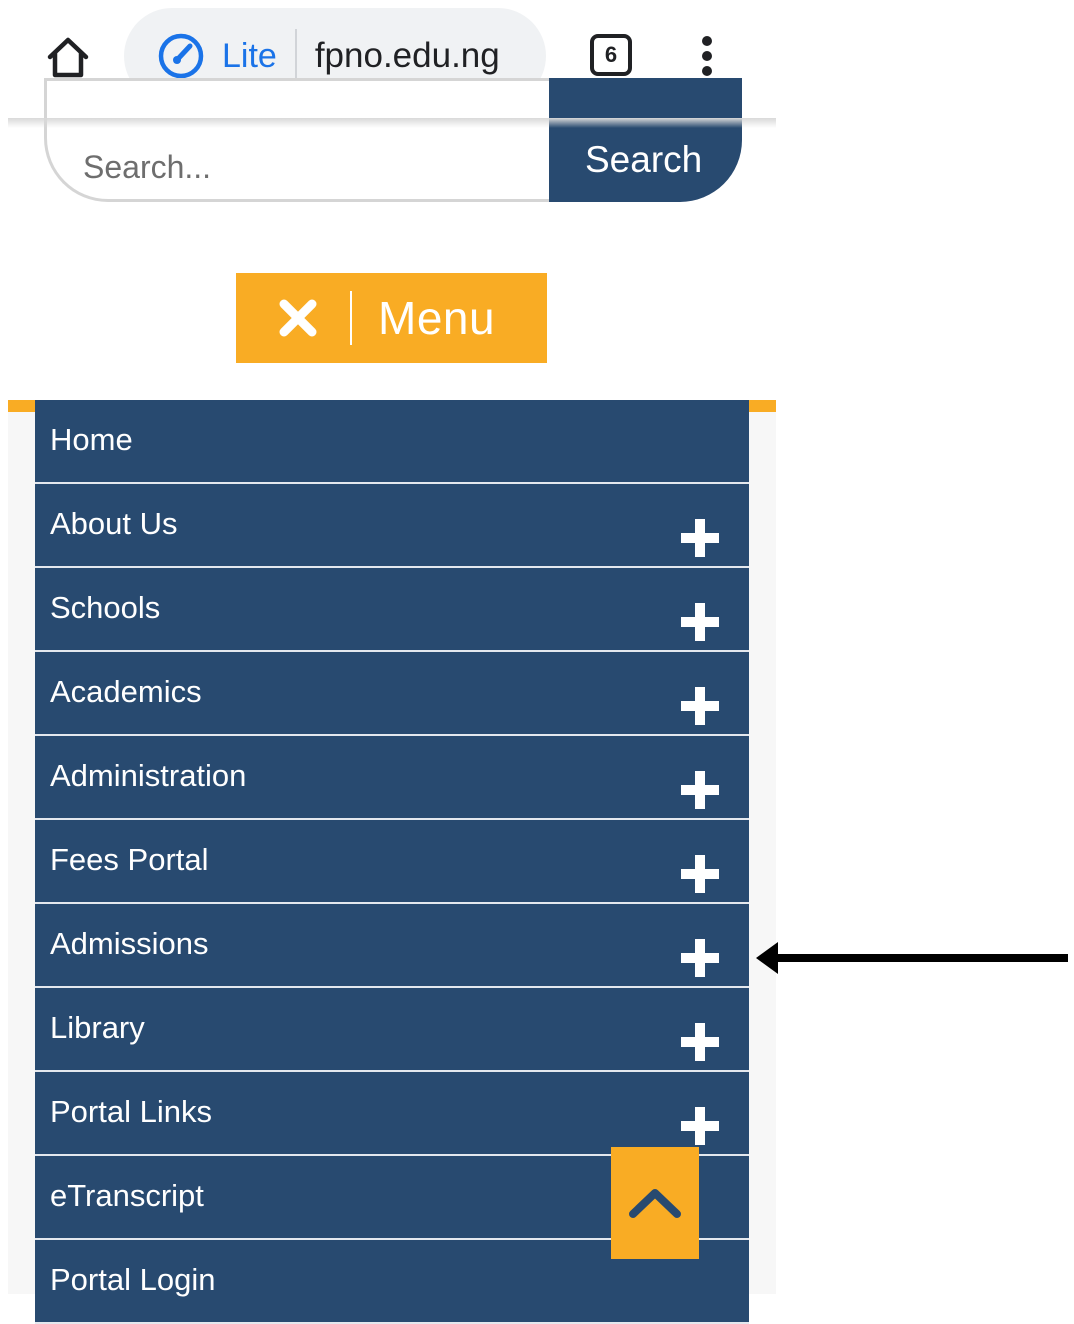 This screenshot has height=1324, width=1074. I want to click on chevron-up-icon, so click(655, 1203).